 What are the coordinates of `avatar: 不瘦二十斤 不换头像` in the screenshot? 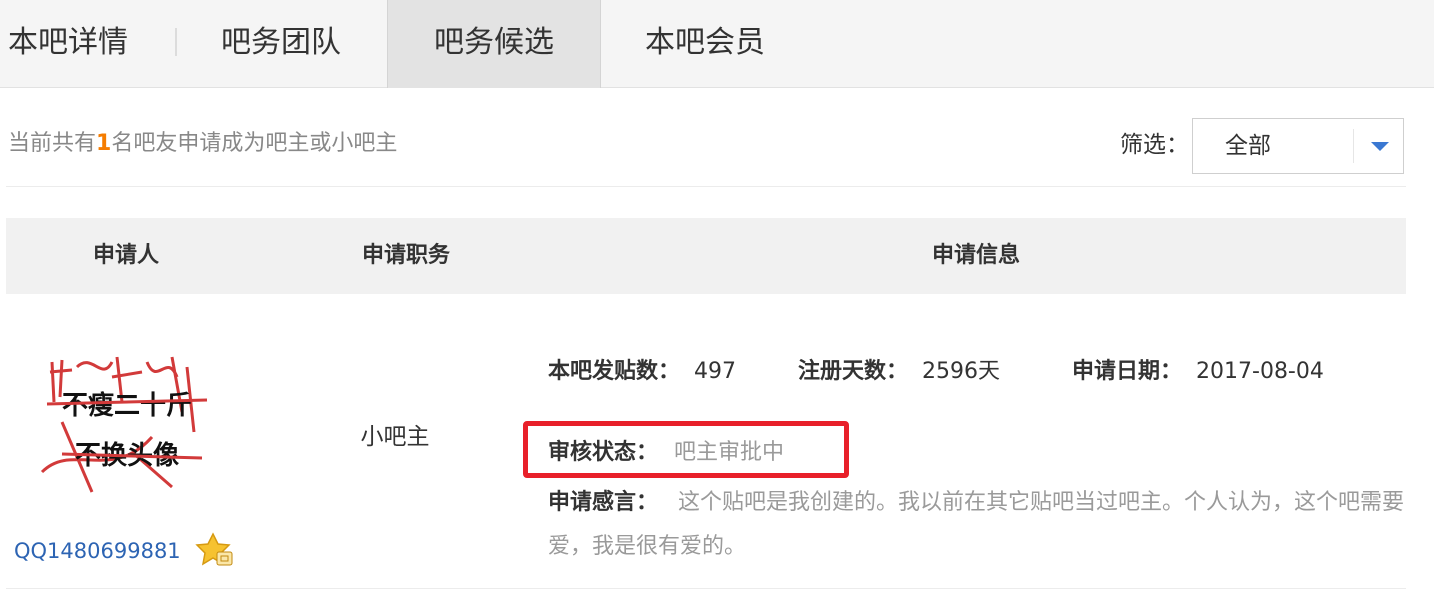 It's located at (127, 427).